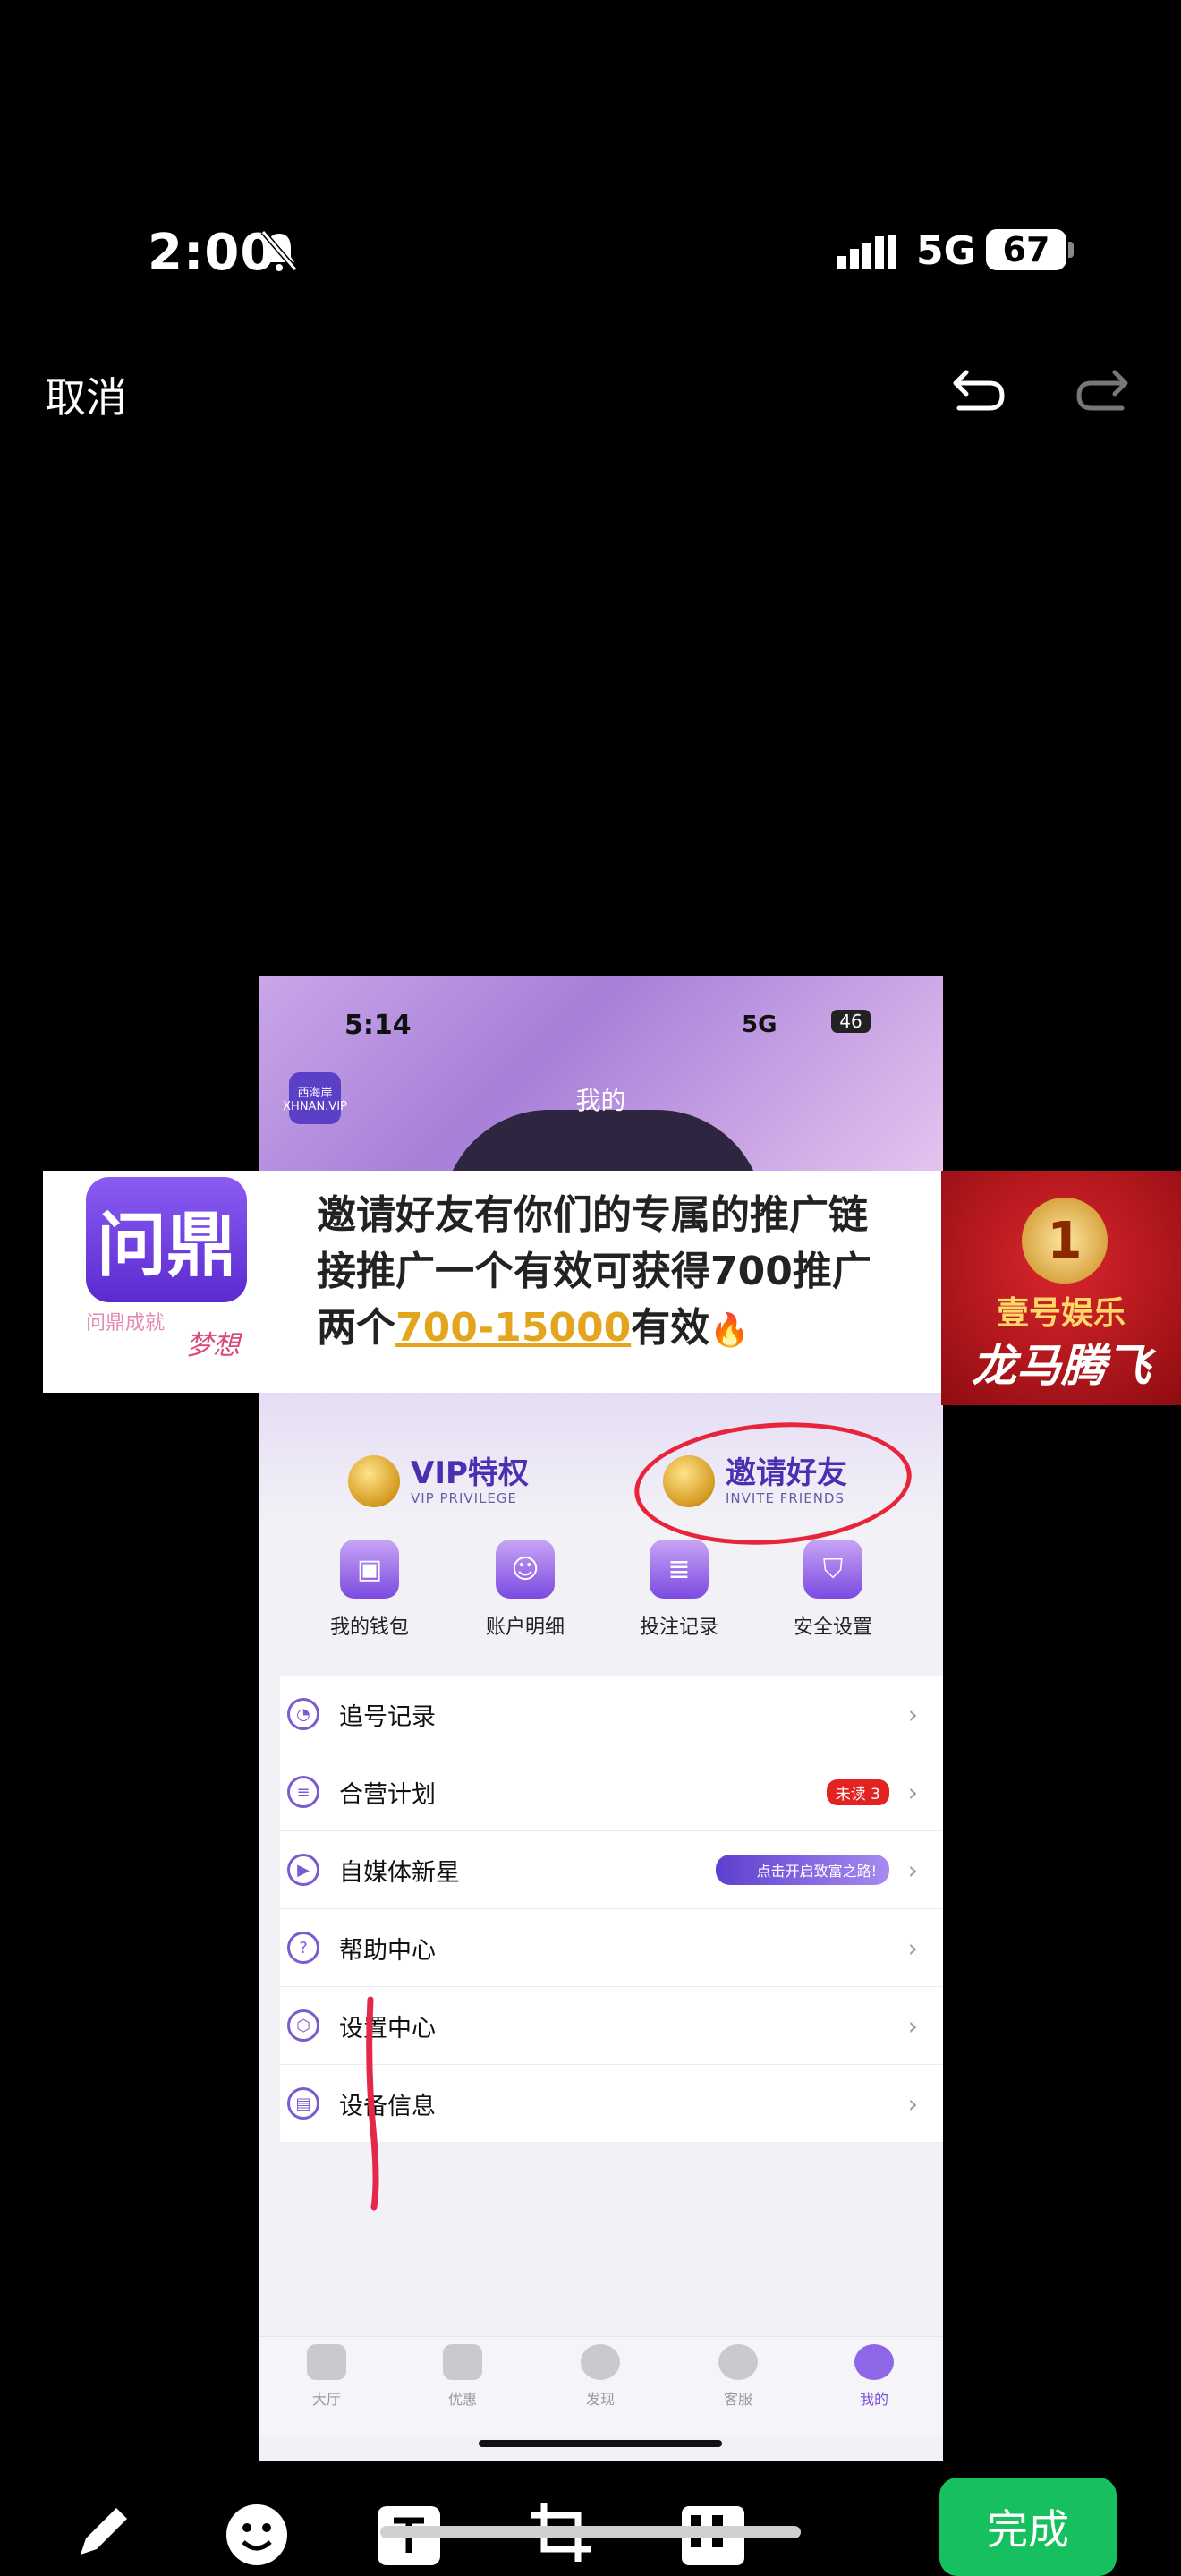  I want to click on quick-label: 安全设置, so click(832, 1627).